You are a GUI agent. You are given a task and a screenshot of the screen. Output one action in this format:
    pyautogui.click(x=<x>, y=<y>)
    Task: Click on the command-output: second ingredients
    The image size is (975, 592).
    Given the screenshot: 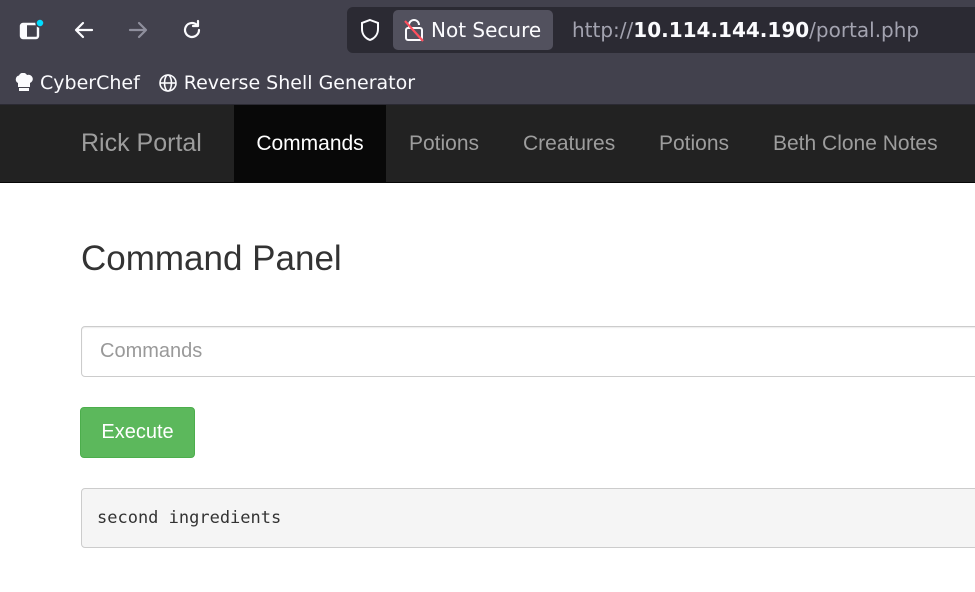 What is the action you would take?
    pyautogui.click(x=528, y=518)
    